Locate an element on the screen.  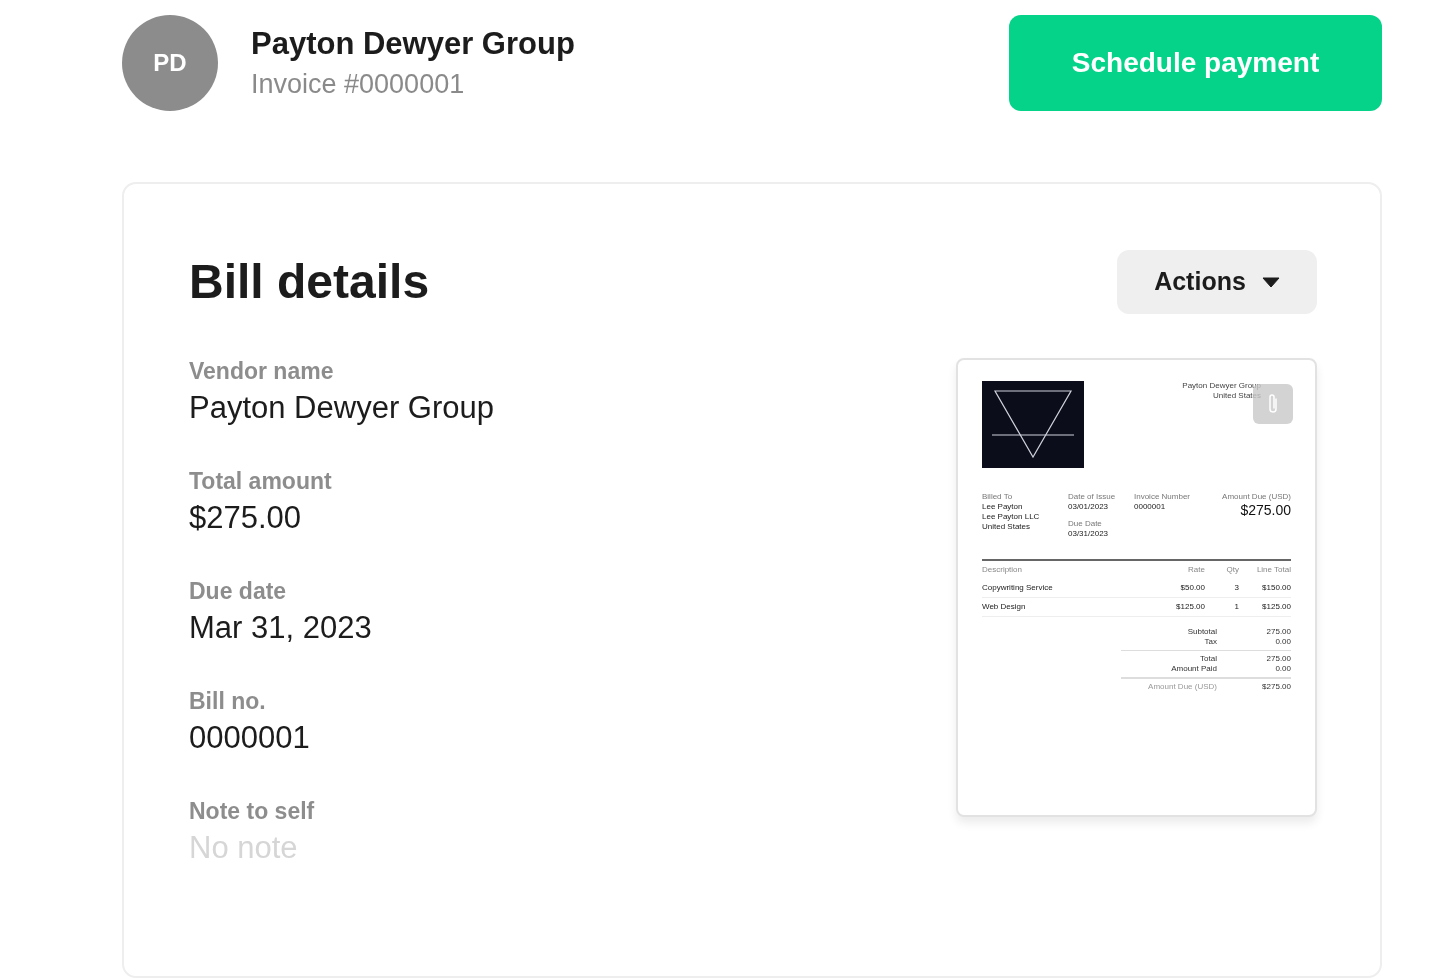
totals-label: Amount Paid is located at coordinates (1194, 669).